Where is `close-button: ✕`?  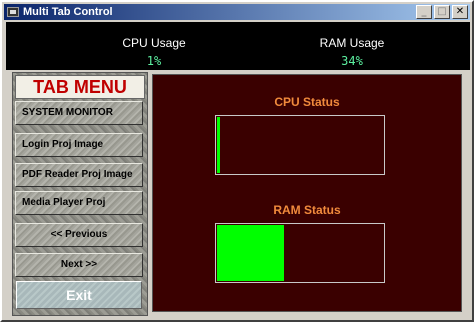 close-button: ✕ is located at coordinates (460, 12).